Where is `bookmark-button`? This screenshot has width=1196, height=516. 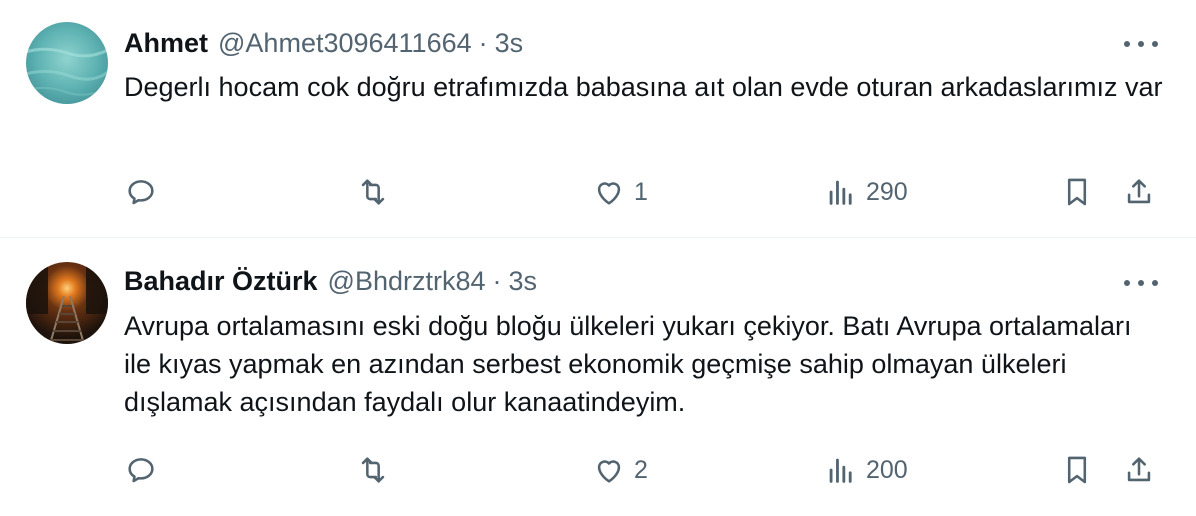 bookmark-button is located at coordinates (1077, 470).